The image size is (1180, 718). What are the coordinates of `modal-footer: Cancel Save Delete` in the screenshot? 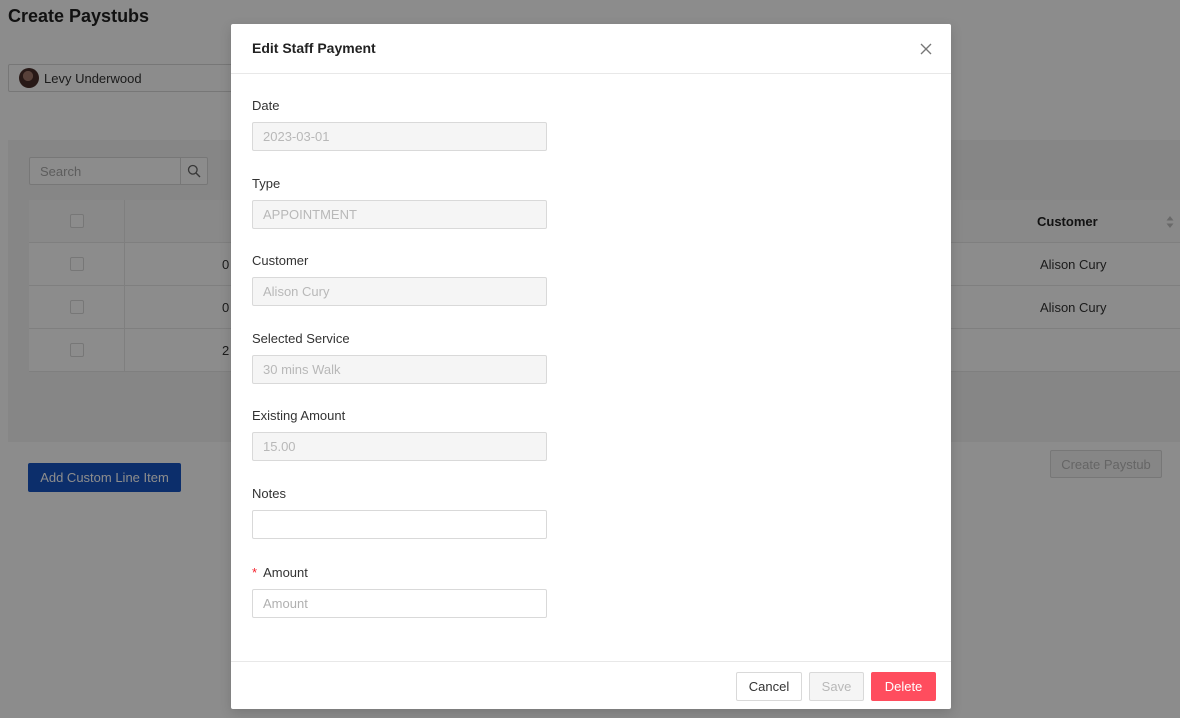 It's located at (591, 685).